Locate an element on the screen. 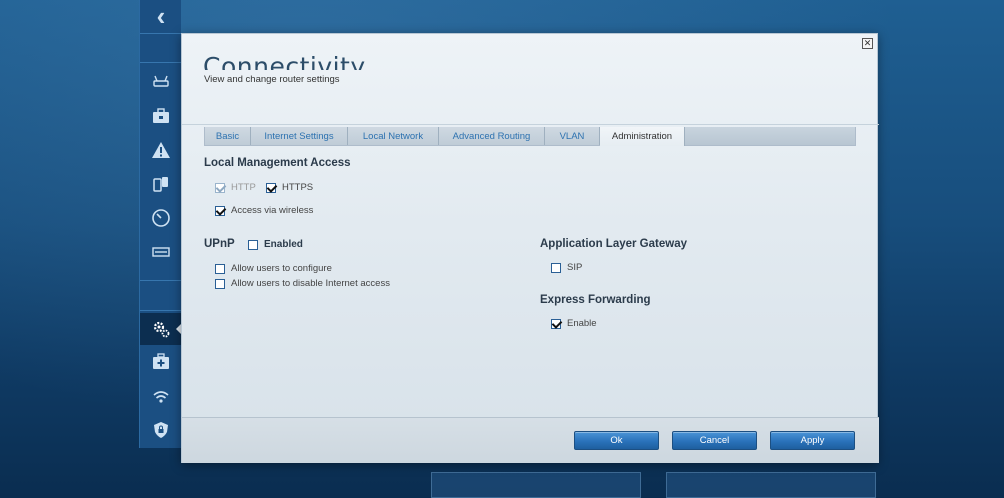 The width and height of the screenshot is (1004, 498). allow-configure-label: Allow users to configure is located at coordinates (281, 268).